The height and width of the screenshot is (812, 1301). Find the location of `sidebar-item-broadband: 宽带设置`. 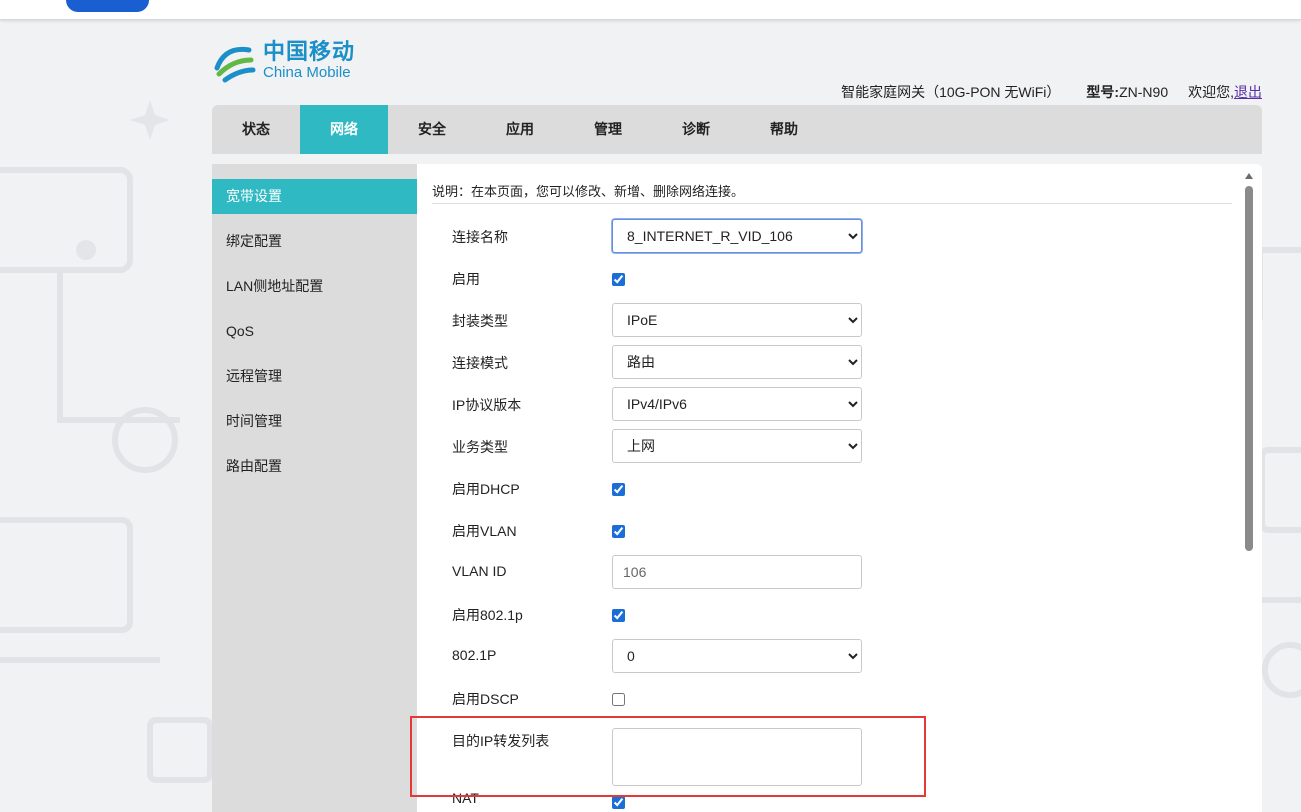

sidebar-item-broadband: 宽带设置 is located at coordinates (314, 196).